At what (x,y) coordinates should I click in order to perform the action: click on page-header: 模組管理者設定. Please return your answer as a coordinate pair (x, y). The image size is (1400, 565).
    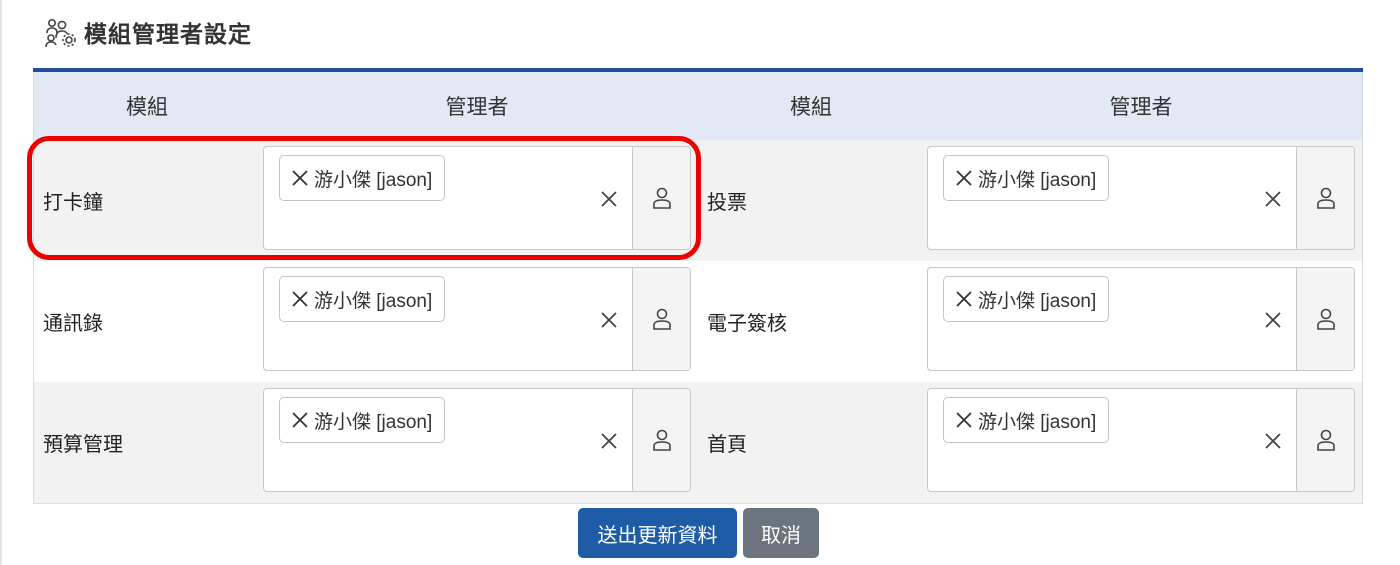
    Looking at the image, I should click on (148, 32).